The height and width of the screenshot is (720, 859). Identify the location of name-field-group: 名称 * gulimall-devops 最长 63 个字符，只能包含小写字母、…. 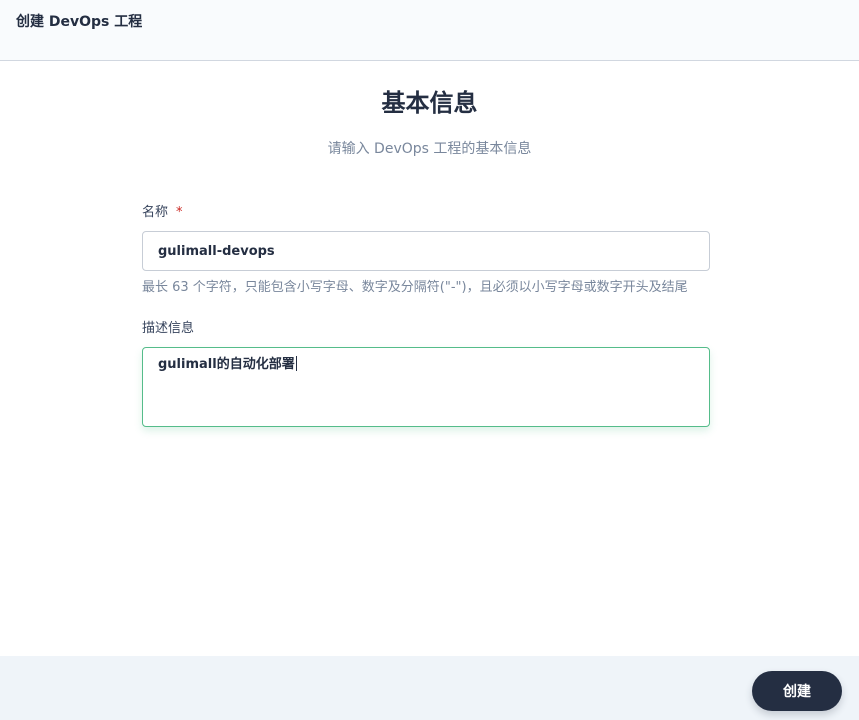
(426, 251).